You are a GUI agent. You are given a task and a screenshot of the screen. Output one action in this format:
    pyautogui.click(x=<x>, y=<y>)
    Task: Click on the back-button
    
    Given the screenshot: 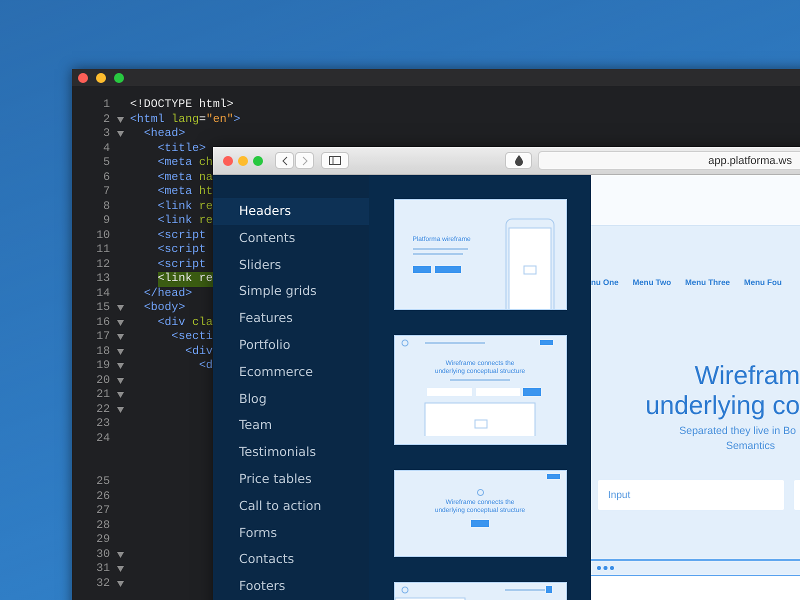 What is the action you would take?
    pyautogui.click(x=284, y=160)
    